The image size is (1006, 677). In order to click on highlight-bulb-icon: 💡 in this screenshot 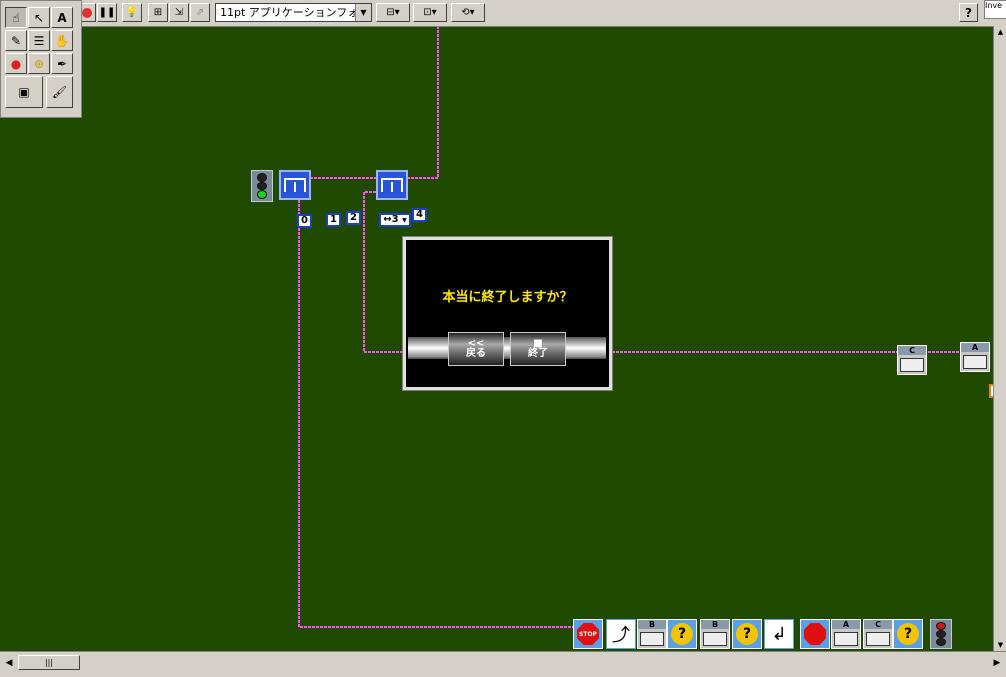, I will do `click(132, 12)`.